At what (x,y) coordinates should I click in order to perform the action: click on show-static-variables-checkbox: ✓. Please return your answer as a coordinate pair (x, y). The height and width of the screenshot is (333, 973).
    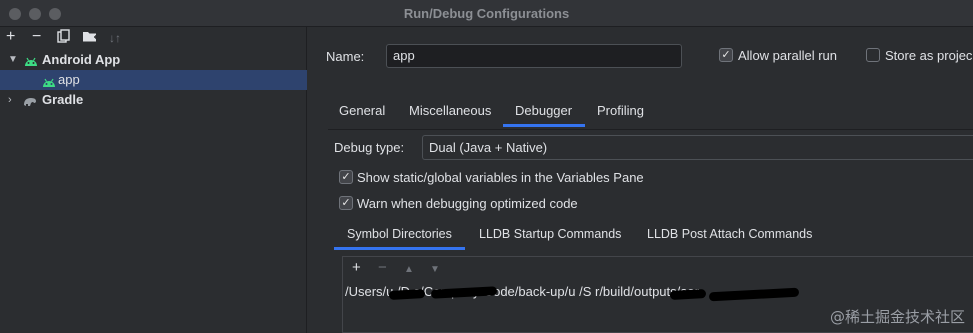
    Looking at the image, I should click on (346, 177).